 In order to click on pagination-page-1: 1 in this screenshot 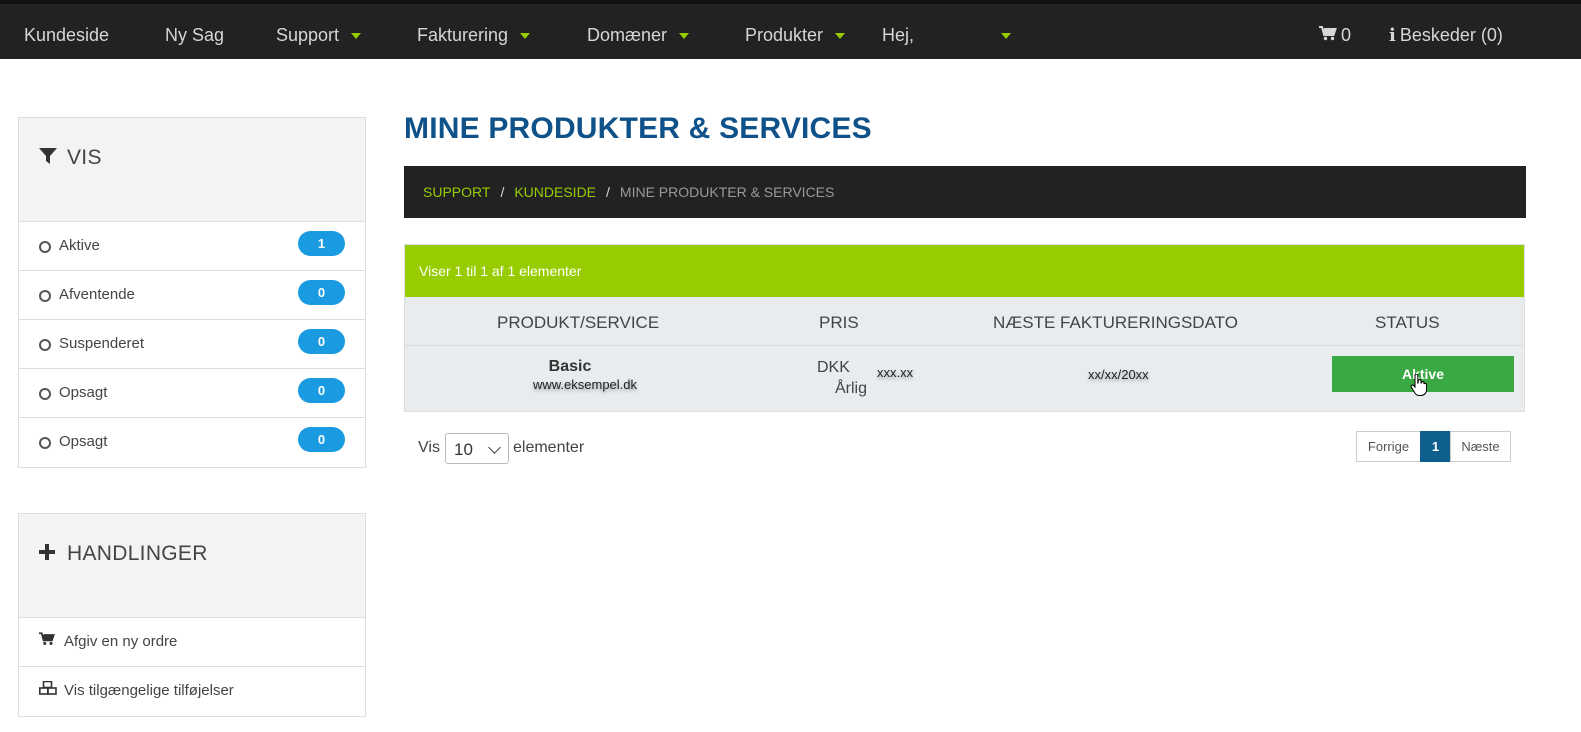, I will do `click(1435, 446)`.